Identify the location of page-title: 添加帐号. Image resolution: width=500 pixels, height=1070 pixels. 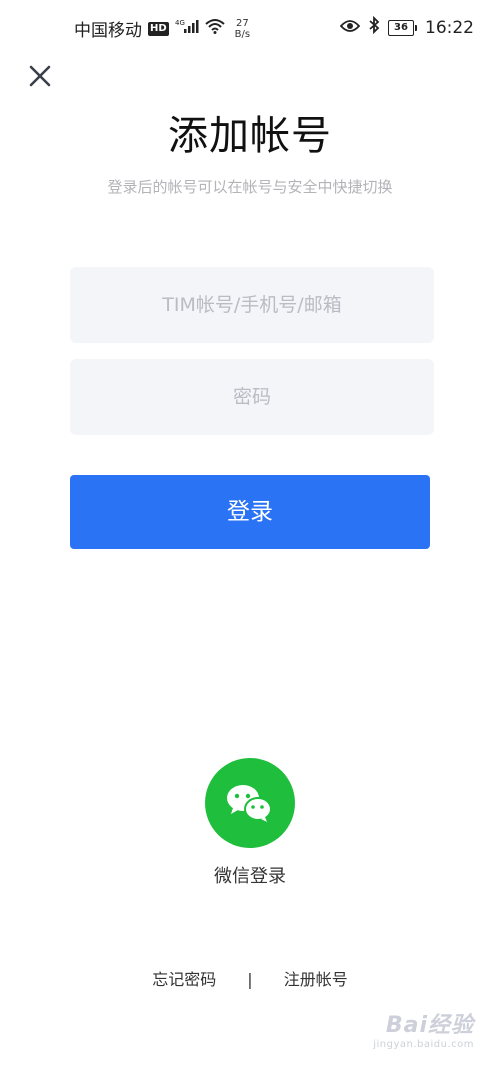
(250, 136).